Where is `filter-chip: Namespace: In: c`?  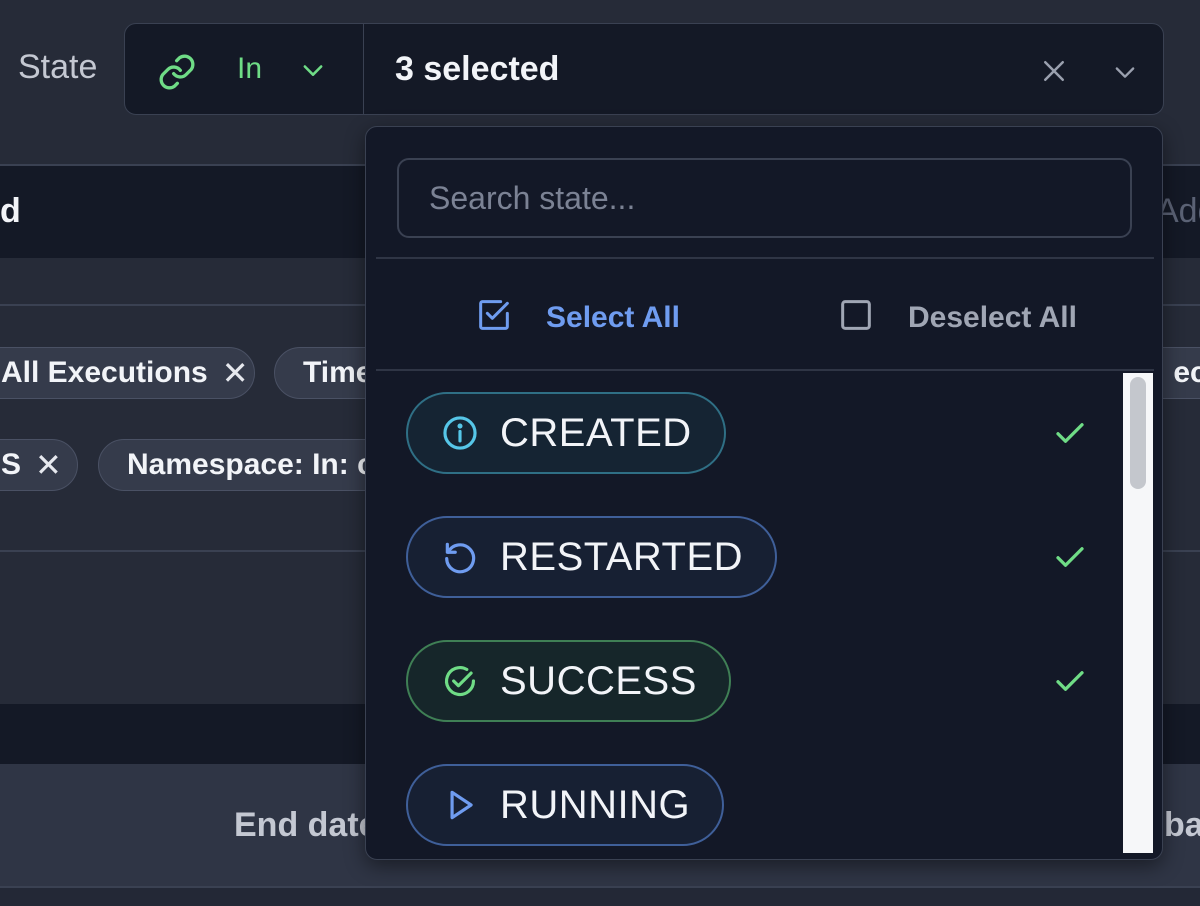 filter-chip: Namespace: In: c is located at coordinates (248, 465).